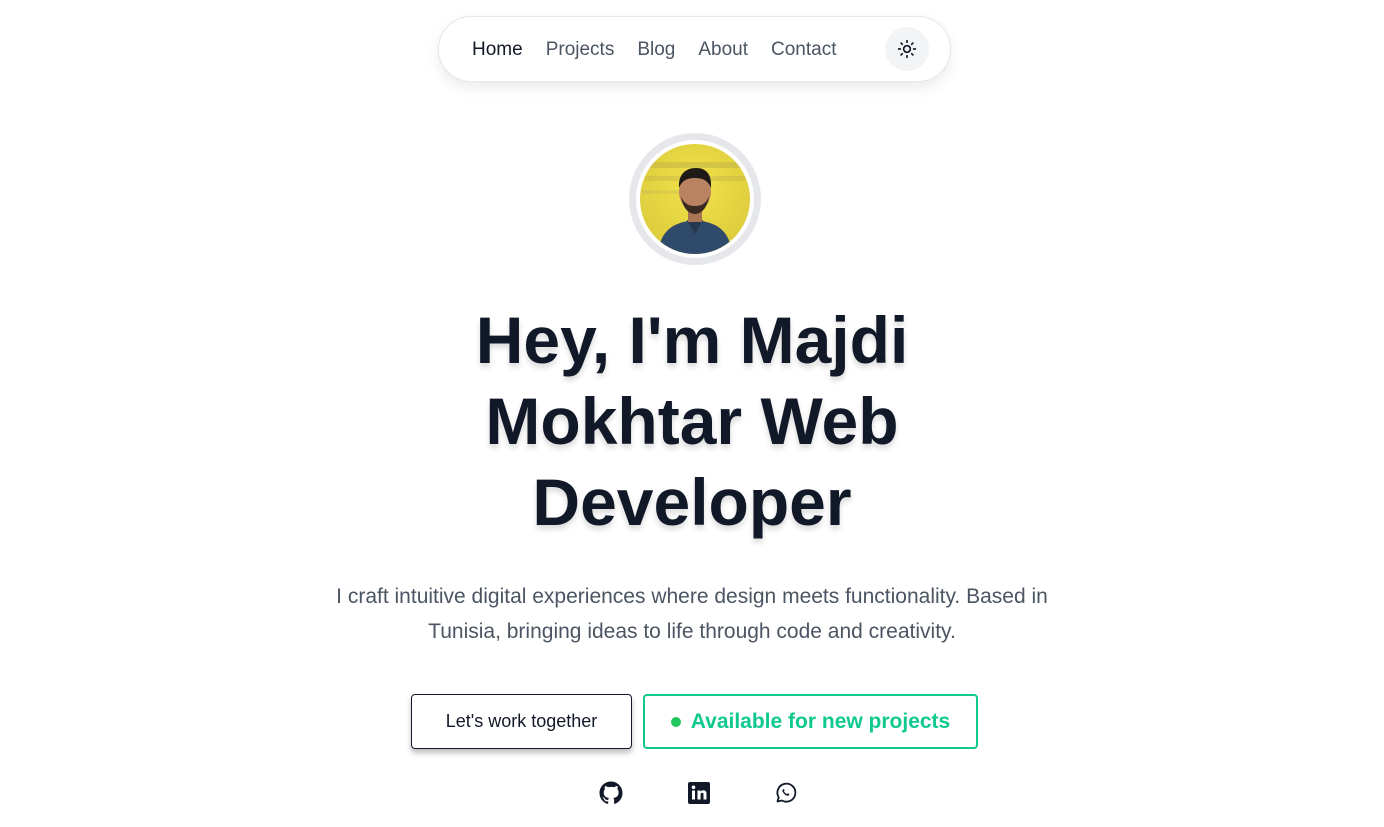  What do you see at coordinates (675, 721) in the screenshot?
I see `status-dot` at bounding box center [675, 721].